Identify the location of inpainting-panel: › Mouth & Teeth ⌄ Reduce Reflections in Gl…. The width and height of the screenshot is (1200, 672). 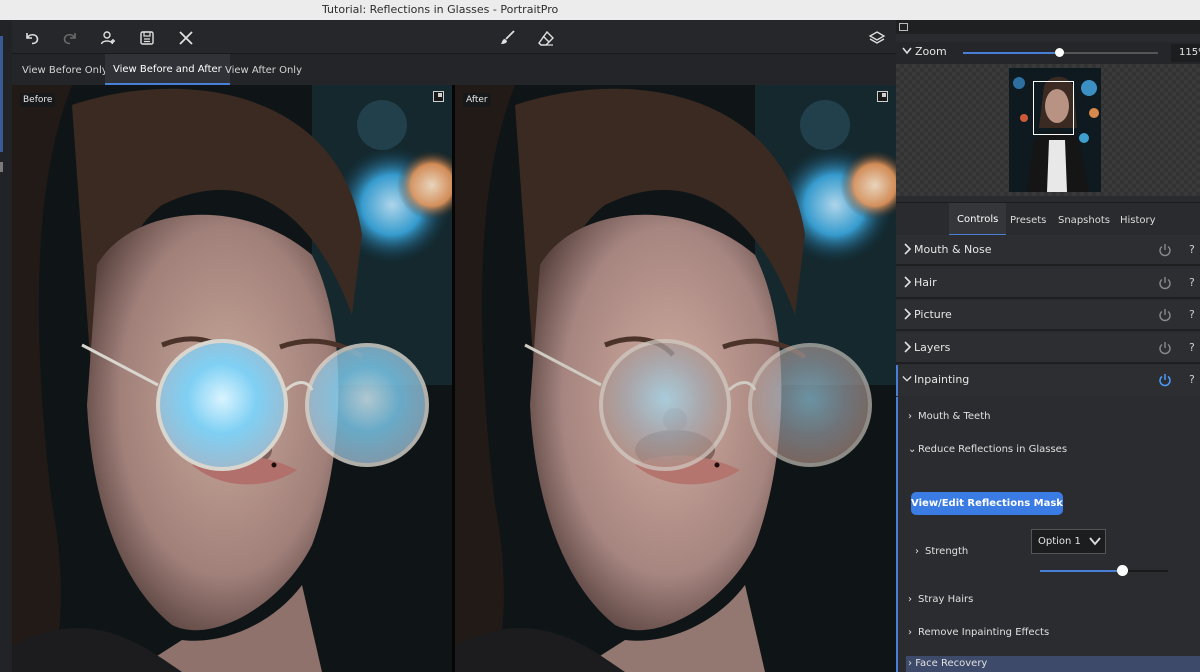
(1048, 534).